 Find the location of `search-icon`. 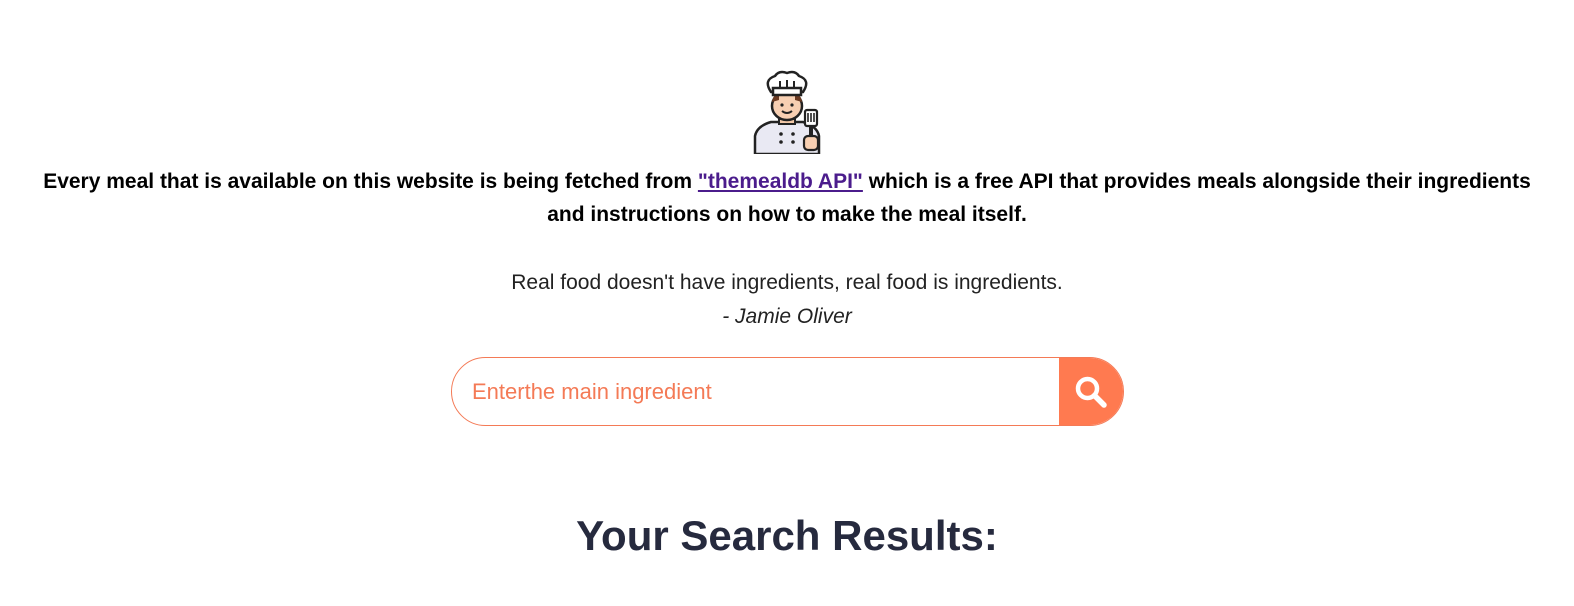

search-icon is located at coordinates (1091, 392).